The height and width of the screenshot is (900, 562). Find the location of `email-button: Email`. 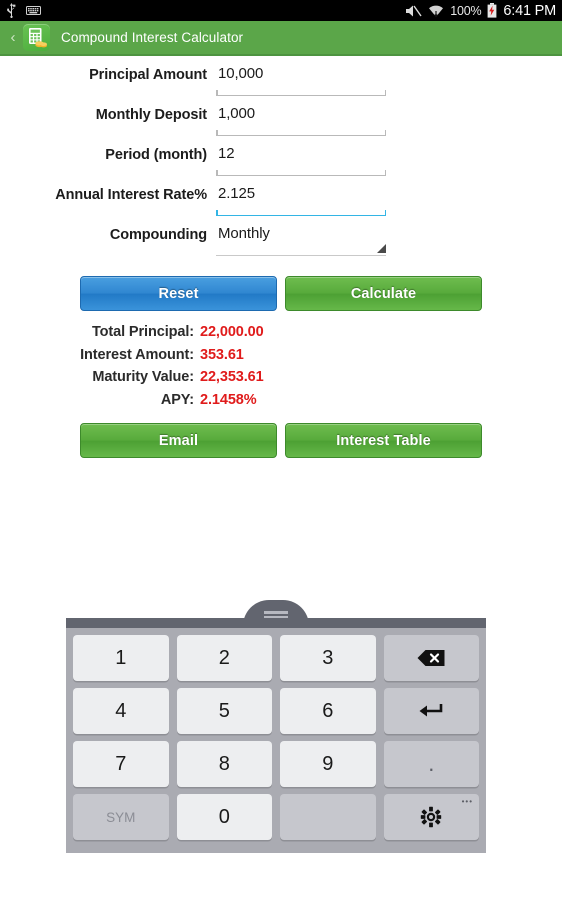

email-button: Email is located at coordinates (178, 440).